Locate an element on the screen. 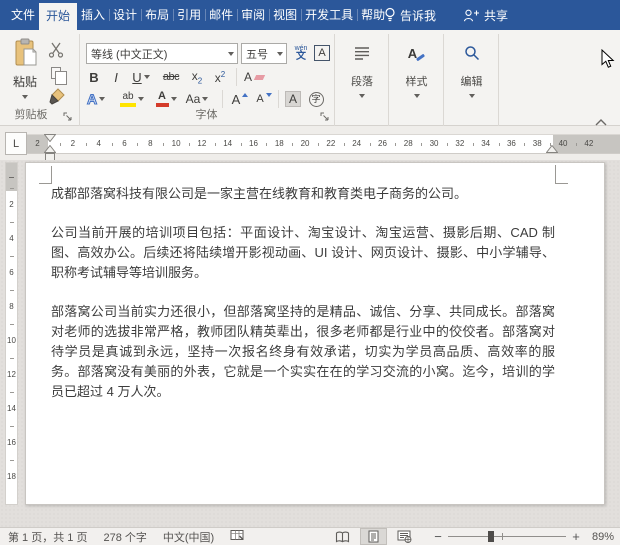 This screenshot has width=620, height=545. paste-dropdown-caret is located at coordinates (25, 97).